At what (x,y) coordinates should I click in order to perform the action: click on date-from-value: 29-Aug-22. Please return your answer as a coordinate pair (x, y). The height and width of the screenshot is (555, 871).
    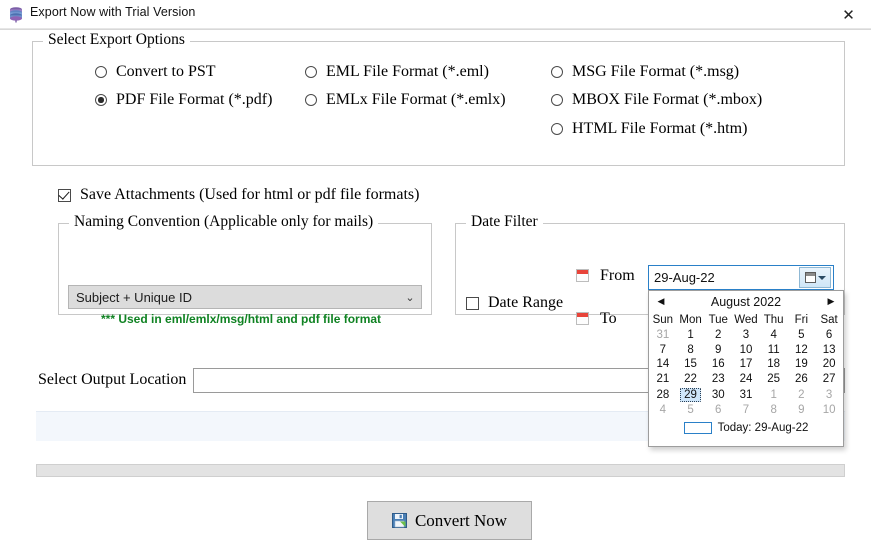
    Looking at the image, I should click on (684, 277).